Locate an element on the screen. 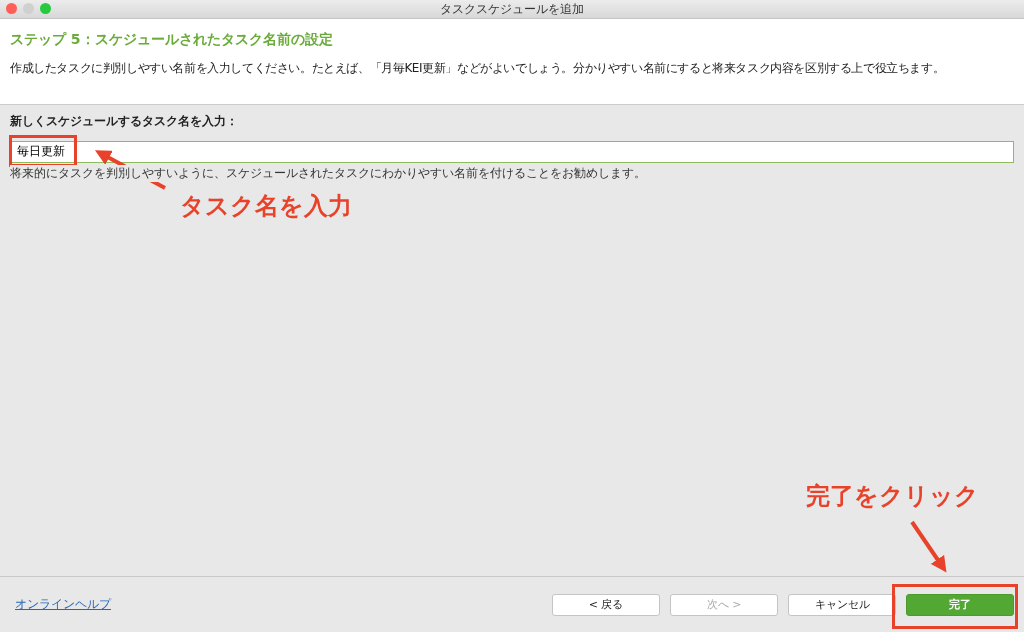  annotation-text: 完了をクリック is located at coordinates (892, 496).